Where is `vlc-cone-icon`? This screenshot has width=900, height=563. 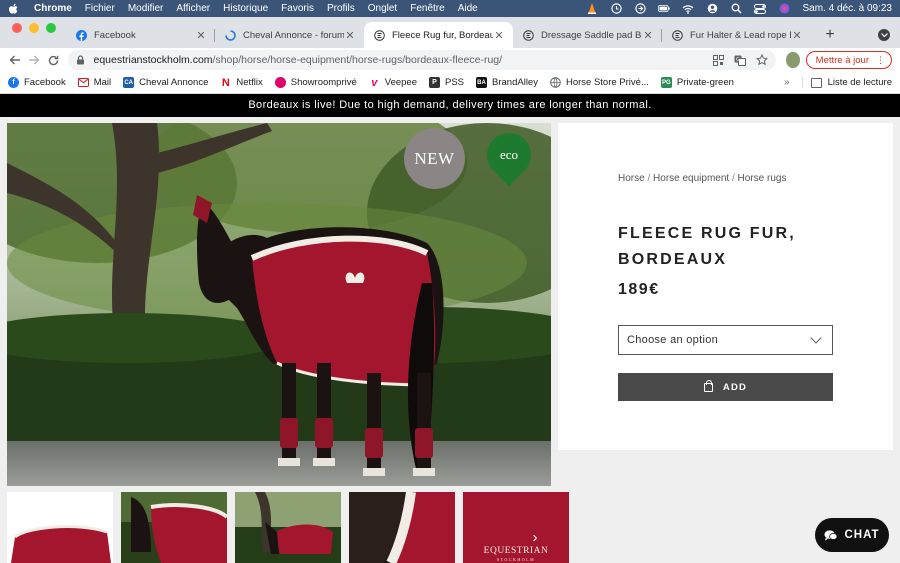
vlc-cone-icon is located at coordinates (592, 9).